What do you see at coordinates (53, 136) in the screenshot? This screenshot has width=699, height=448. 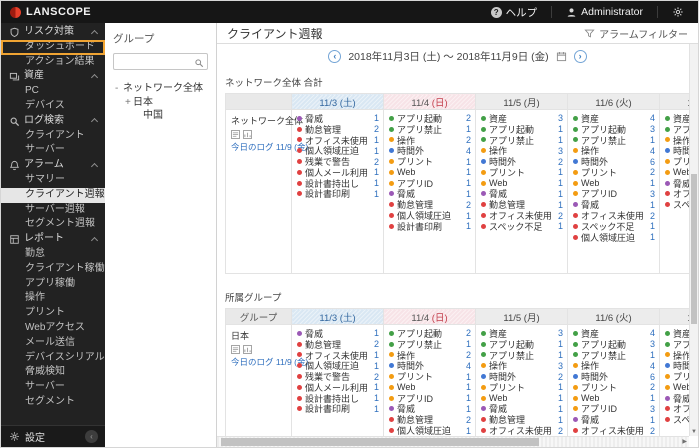 I see `sidebar-item: クライアント` at bounding box center [53, 136].